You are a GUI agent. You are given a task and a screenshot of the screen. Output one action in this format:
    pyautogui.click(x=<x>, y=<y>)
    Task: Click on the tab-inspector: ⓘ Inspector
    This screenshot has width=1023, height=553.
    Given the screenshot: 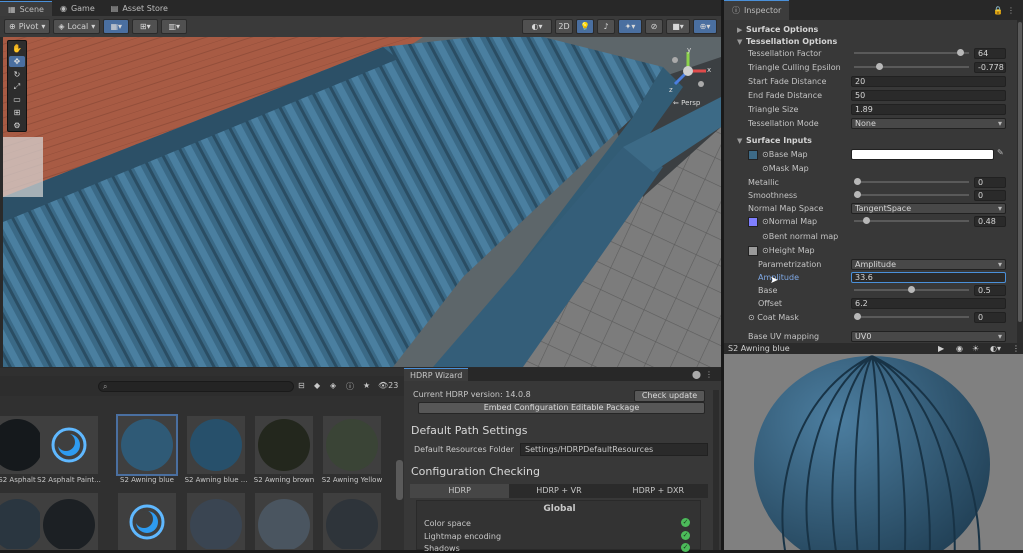 What is the action you would take?
    pyautogui.click(x=757, y=10)
    